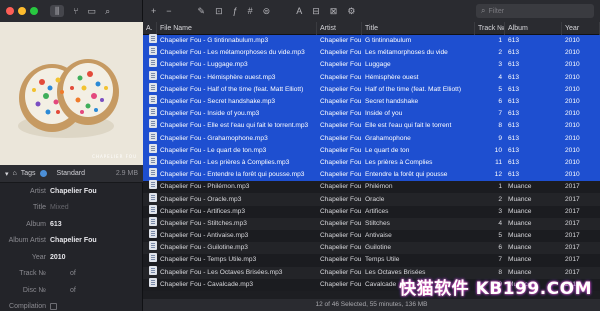  I want to click on status-bar: 12 of 46 Selected, 55 minutes, 136 MB, so click(371, 305).